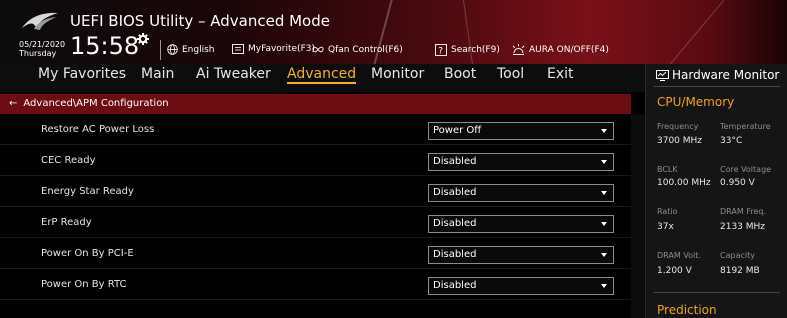 The height and width of the screenshot is (318, 787). What do you see at coordinates (737, 183) in the screenshot?
I see `core-voltage-value: 0.950 V` at bounding box center [737, 183].